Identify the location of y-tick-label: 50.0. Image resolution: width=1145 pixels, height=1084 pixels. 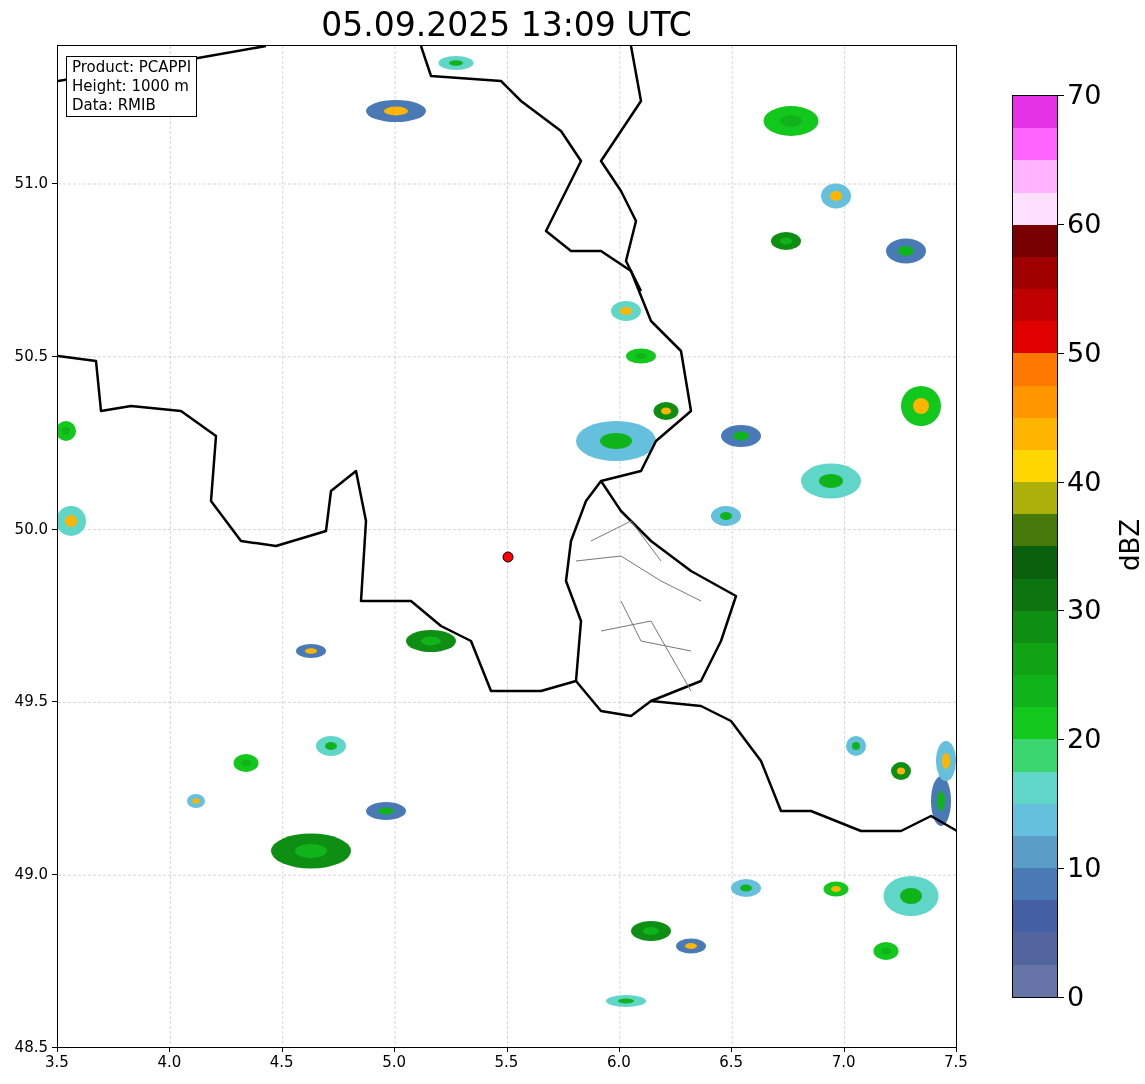
(30, 528).